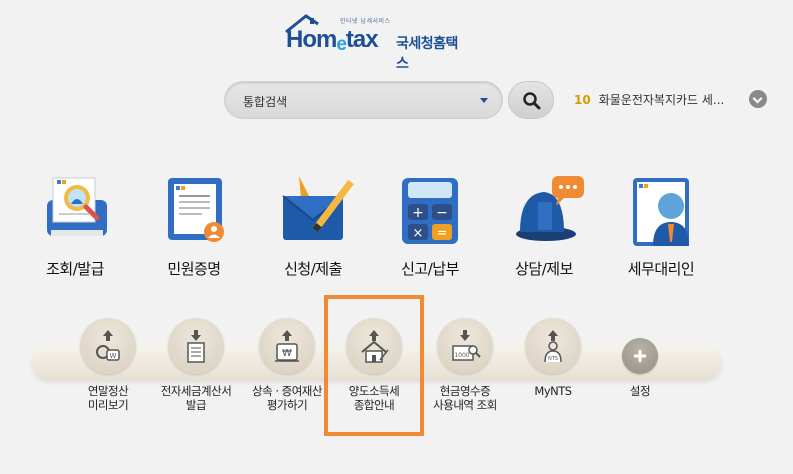 The width and height of the screenshot is (793, 474). I want to click on calculator-icon: + − × =, so click(430, 212).